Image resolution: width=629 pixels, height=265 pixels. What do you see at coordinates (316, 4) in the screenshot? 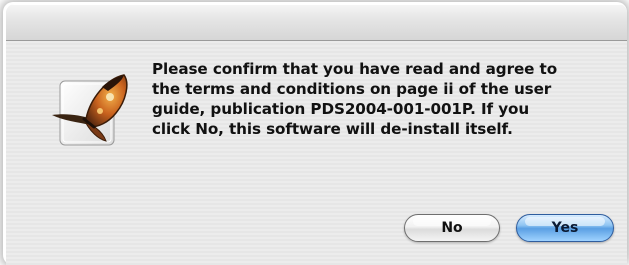
I see `titlebar-highlight` at bounding box center [316, 4].